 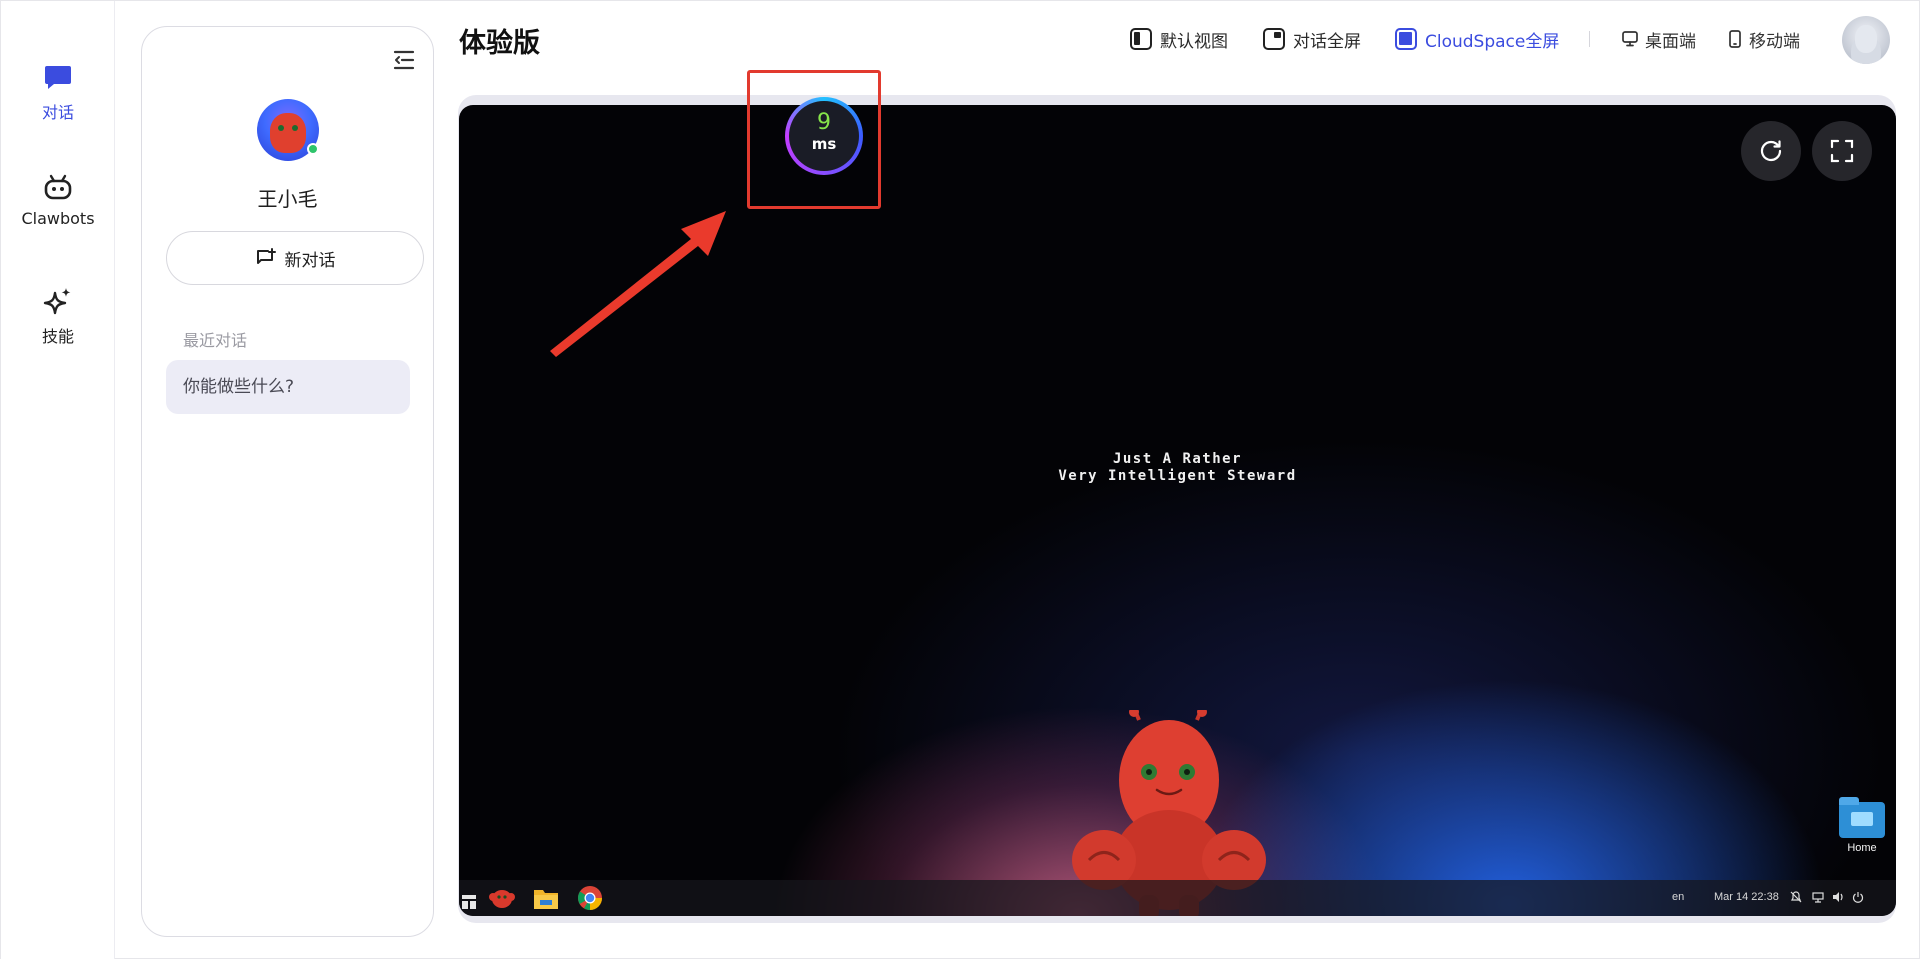 What do you see at coordinates (1678, 897) in the screenshot?
I see `tray-language: en` at bounding box center [1678, 897].